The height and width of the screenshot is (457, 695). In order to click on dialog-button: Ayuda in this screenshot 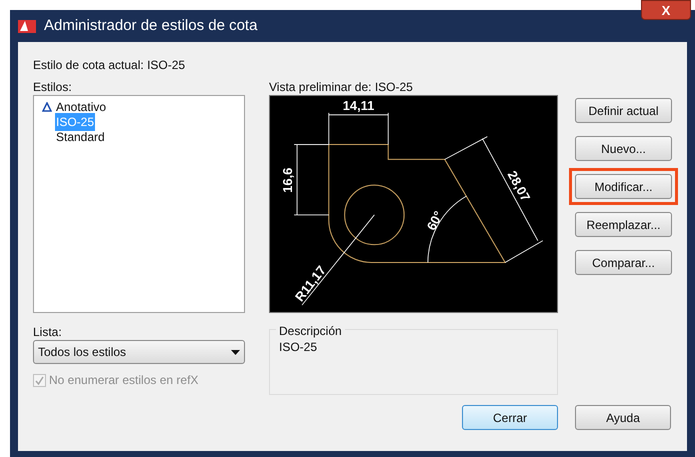, I will do `click(623, 417)`.